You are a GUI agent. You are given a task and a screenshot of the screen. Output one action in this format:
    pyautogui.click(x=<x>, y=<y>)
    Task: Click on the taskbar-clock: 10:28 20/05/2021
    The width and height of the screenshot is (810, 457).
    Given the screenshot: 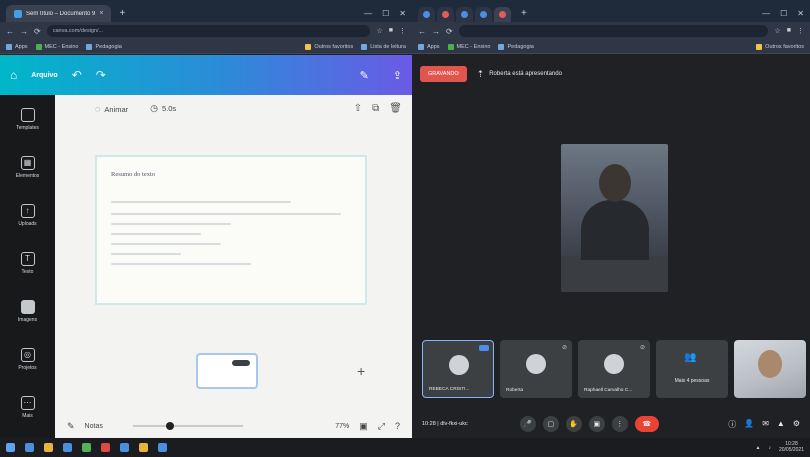 What is the action you would take?
    pyautogui.click(x=791, y=447)
    